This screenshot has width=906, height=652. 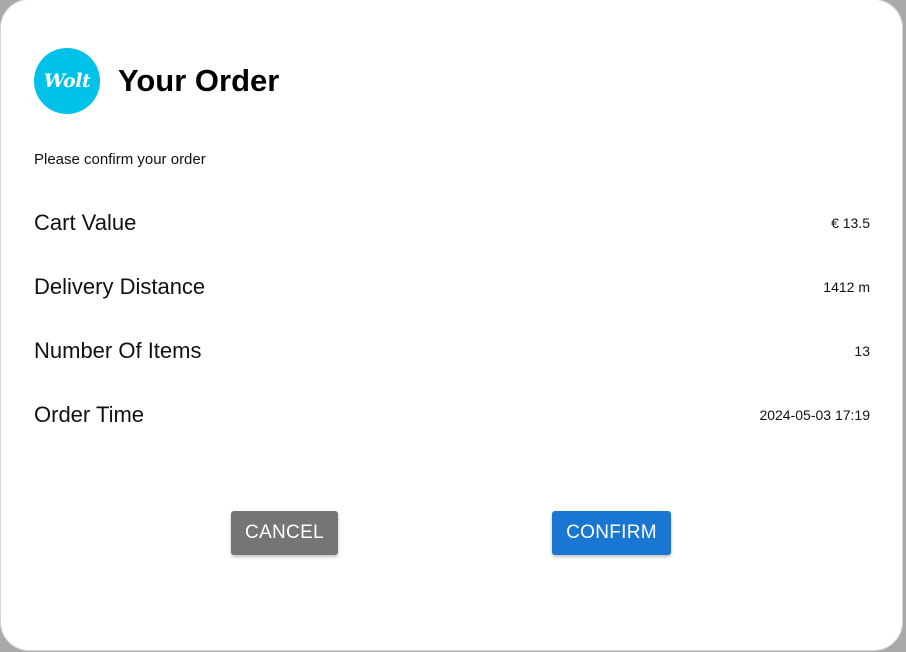 I want to click on number-of-items-row: Number Of Items 13, so click(x=452, y=351).